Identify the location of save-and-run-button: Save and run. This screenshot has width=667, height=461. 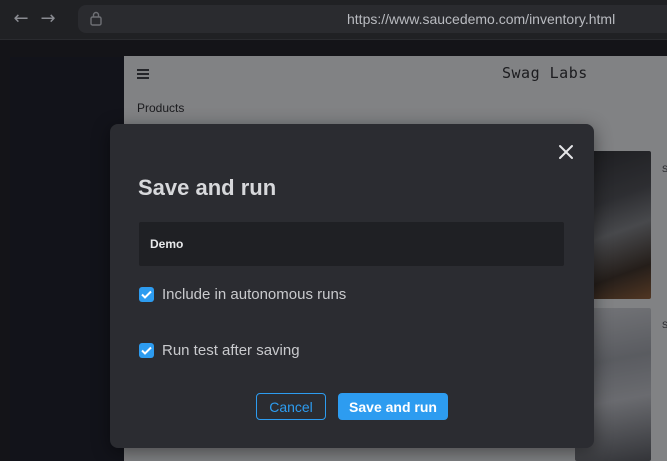
(393, 406).